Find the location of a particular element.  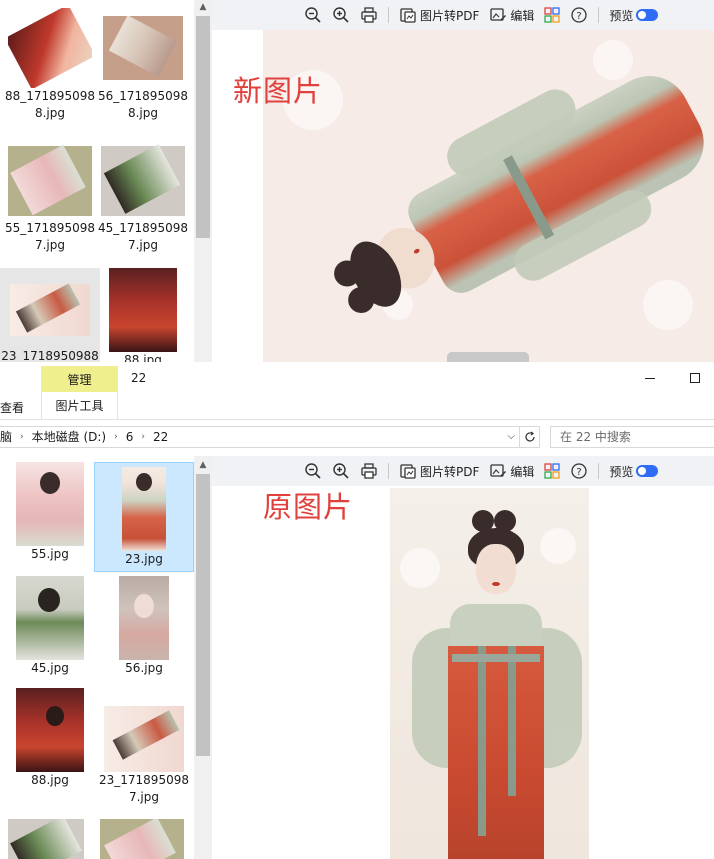

file-name: 23.jpg is located at coordinates (144, 559).